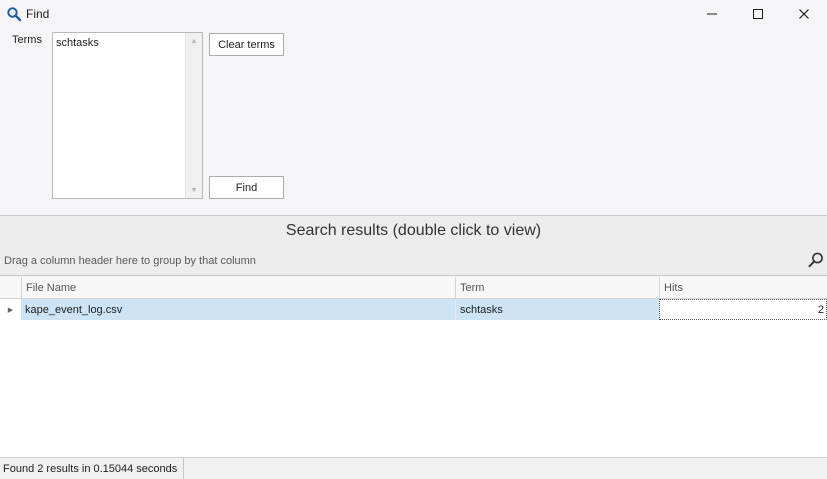 The height and width of the screenshot is (479, 827). I want to click on column-header-term: Term, so click(557, 288).